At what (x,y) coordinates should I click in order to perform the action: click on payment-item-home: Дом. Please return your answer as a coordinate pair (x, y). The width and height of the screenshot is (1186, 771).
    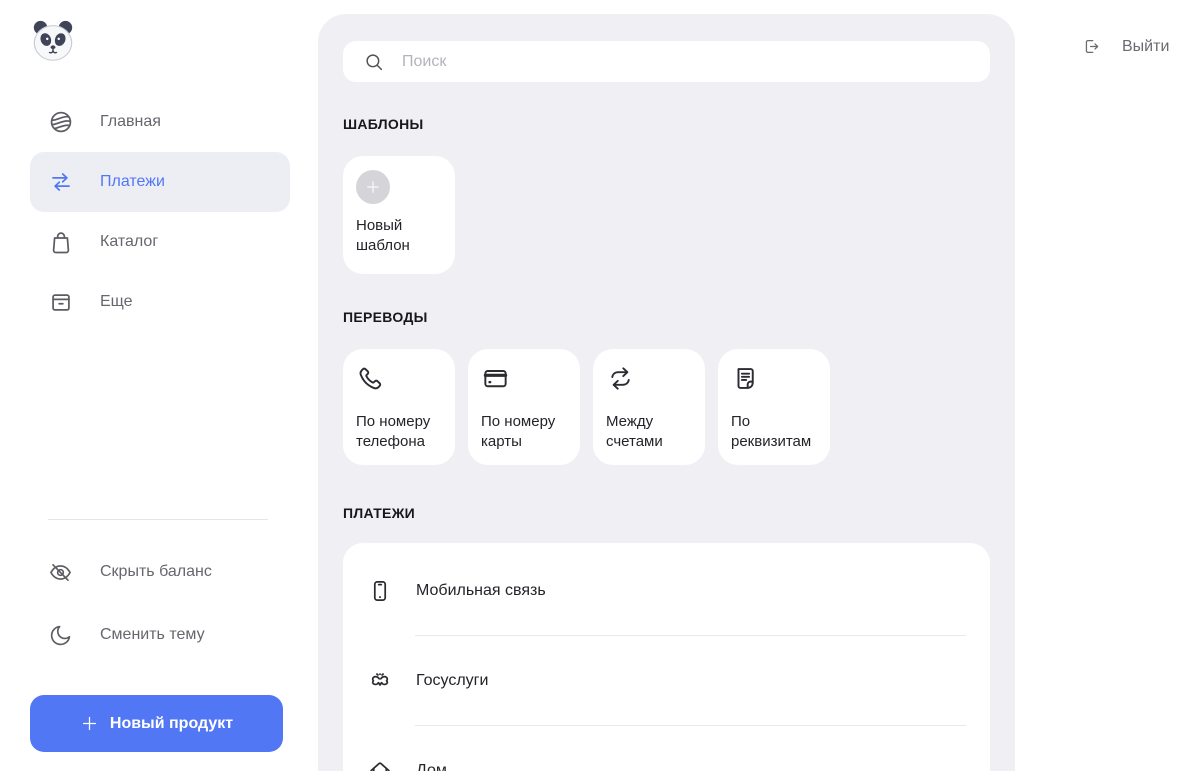
    Looking at the image, I should click on (666, 748).